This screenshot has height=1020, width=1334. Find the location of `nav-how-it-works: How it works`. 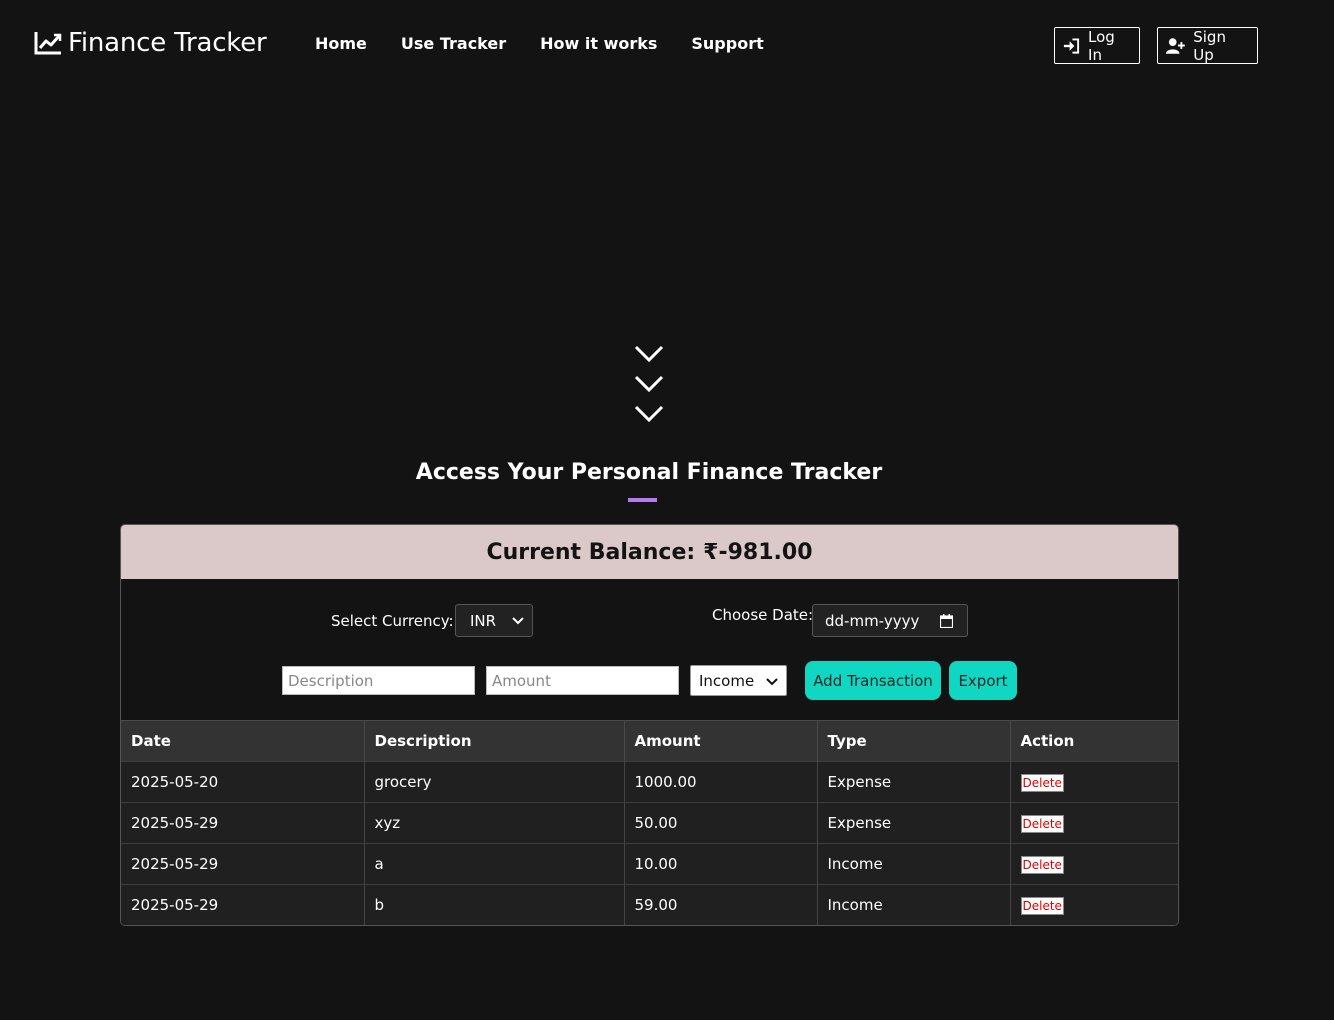

nav-how-it-works: How it works is located at coordinates (598, 43).